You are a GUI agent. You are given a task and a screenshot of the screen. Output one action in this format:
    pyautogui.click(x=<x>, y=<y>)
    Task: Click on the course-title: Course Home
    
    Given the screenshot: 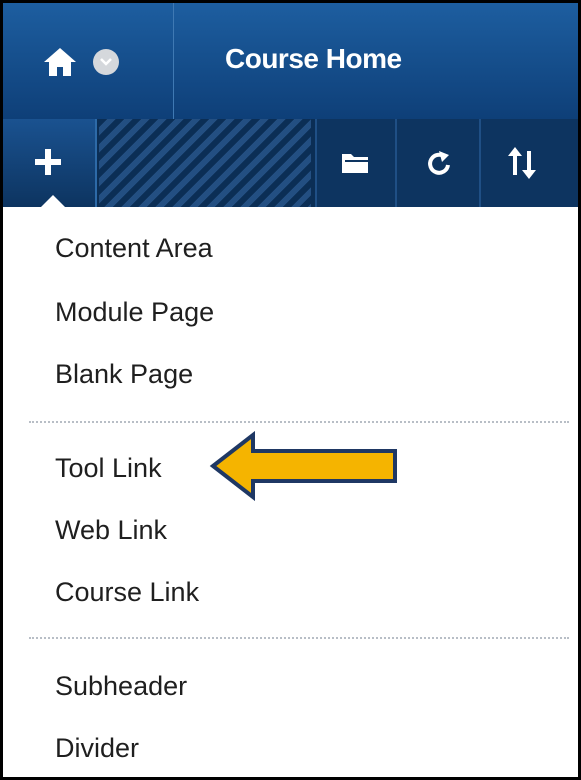 What is the action you would take?
    pyautogui.click(x=313, y=59)
    